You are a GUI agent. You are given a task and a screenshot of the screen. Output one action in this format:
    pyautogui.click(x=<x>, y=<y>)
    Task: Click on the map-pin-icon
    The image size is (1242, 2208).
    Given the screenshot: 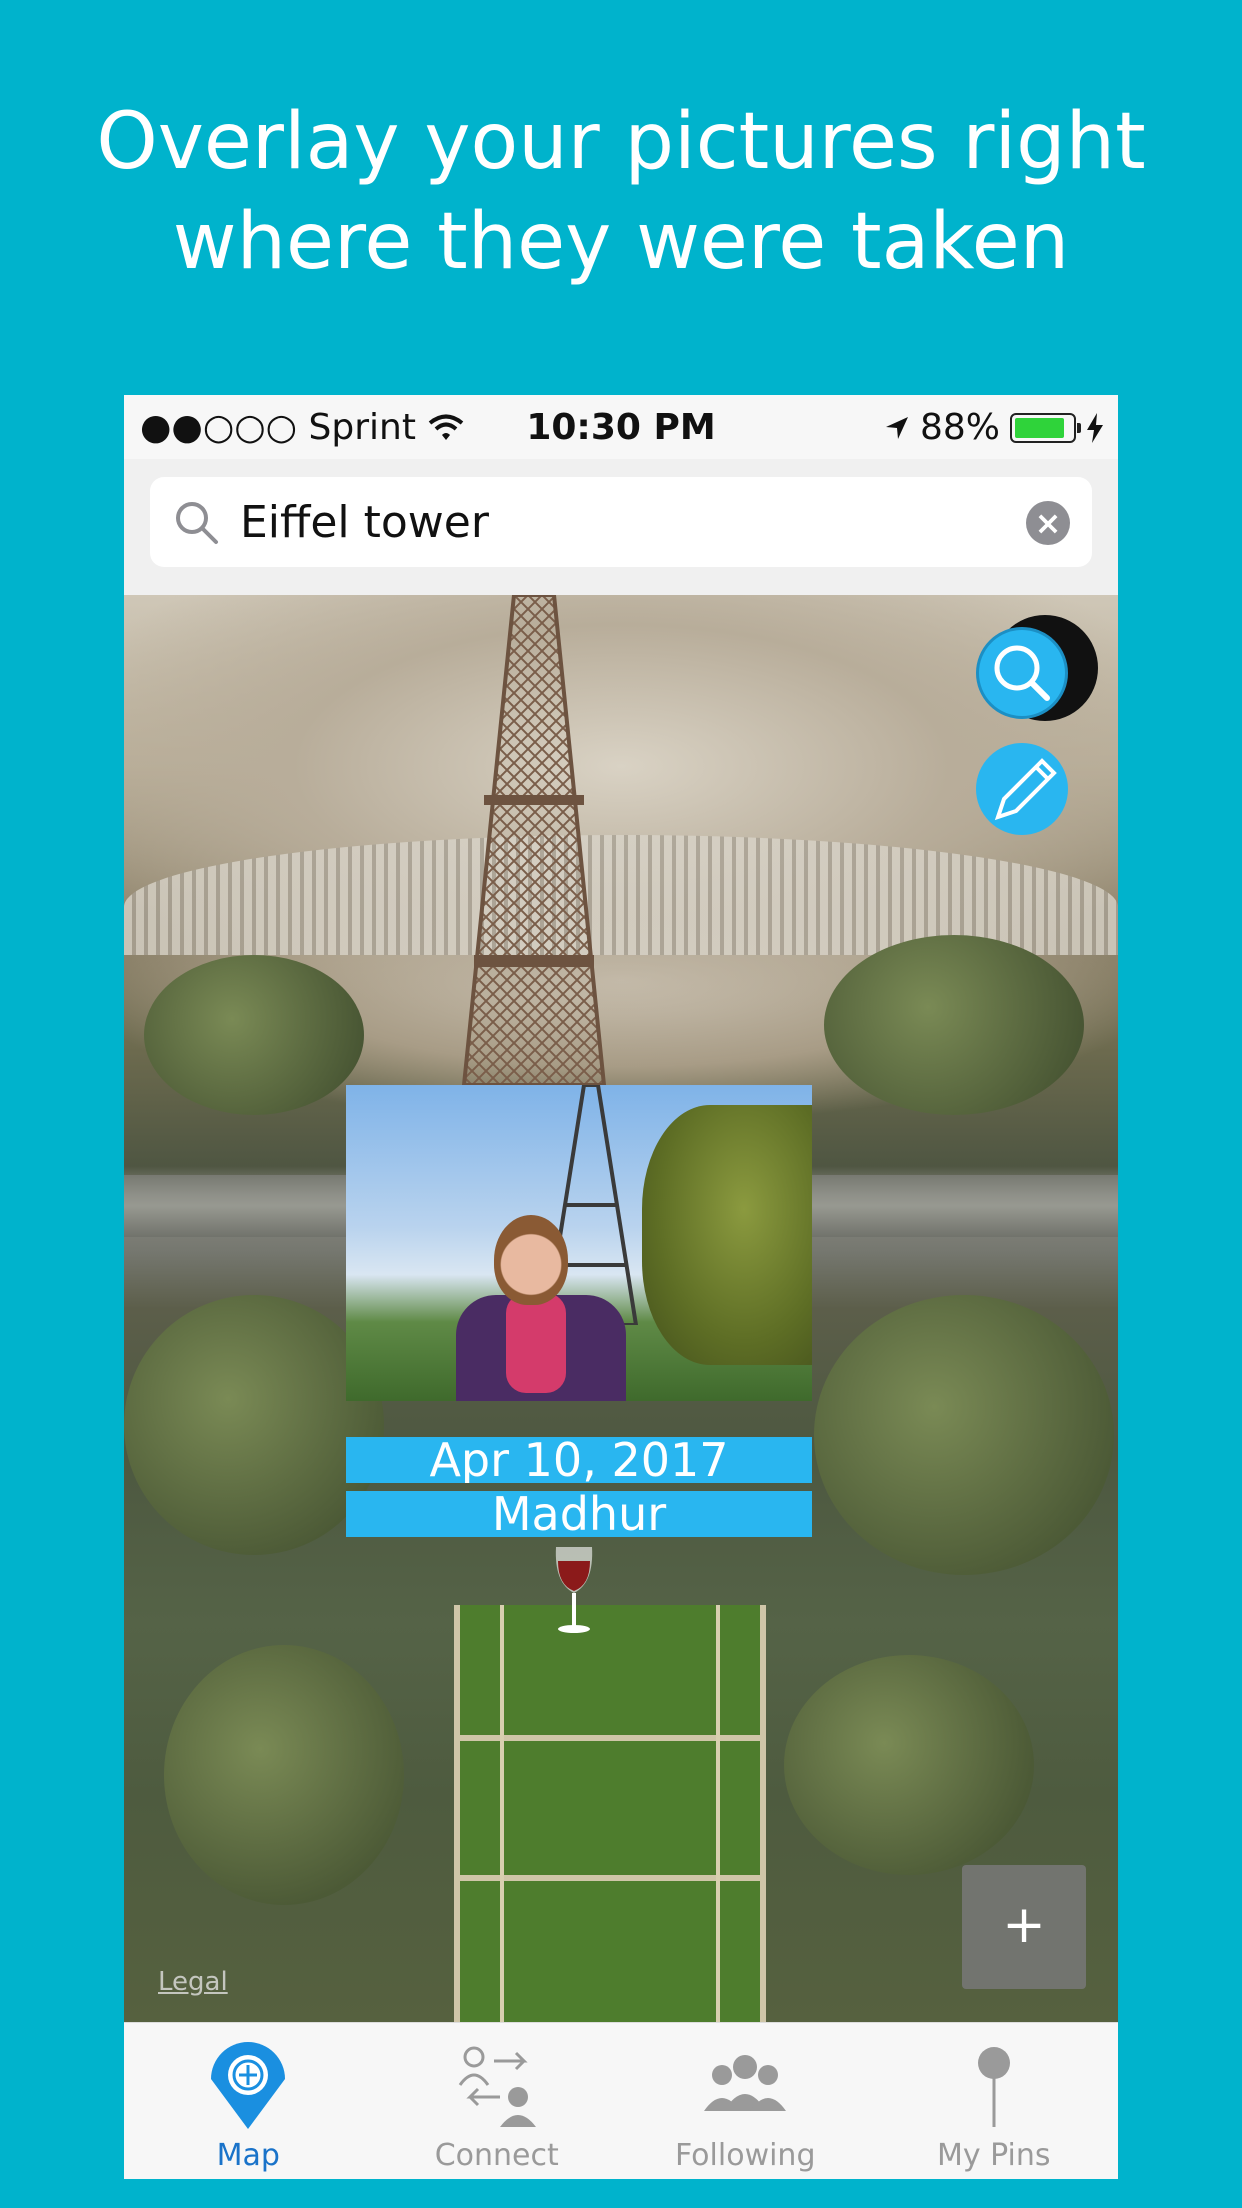 What is the action you would take?
    pyautogui.click(x=248, y=2085)
    